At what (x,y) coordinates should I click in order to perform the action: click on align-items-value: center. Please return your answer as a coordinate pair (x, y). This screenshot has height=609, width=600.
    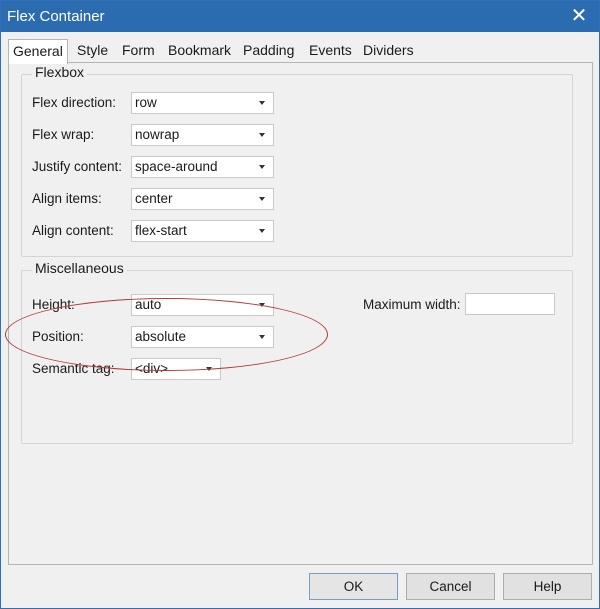
    Looking at the image, I should click on (154, 198).